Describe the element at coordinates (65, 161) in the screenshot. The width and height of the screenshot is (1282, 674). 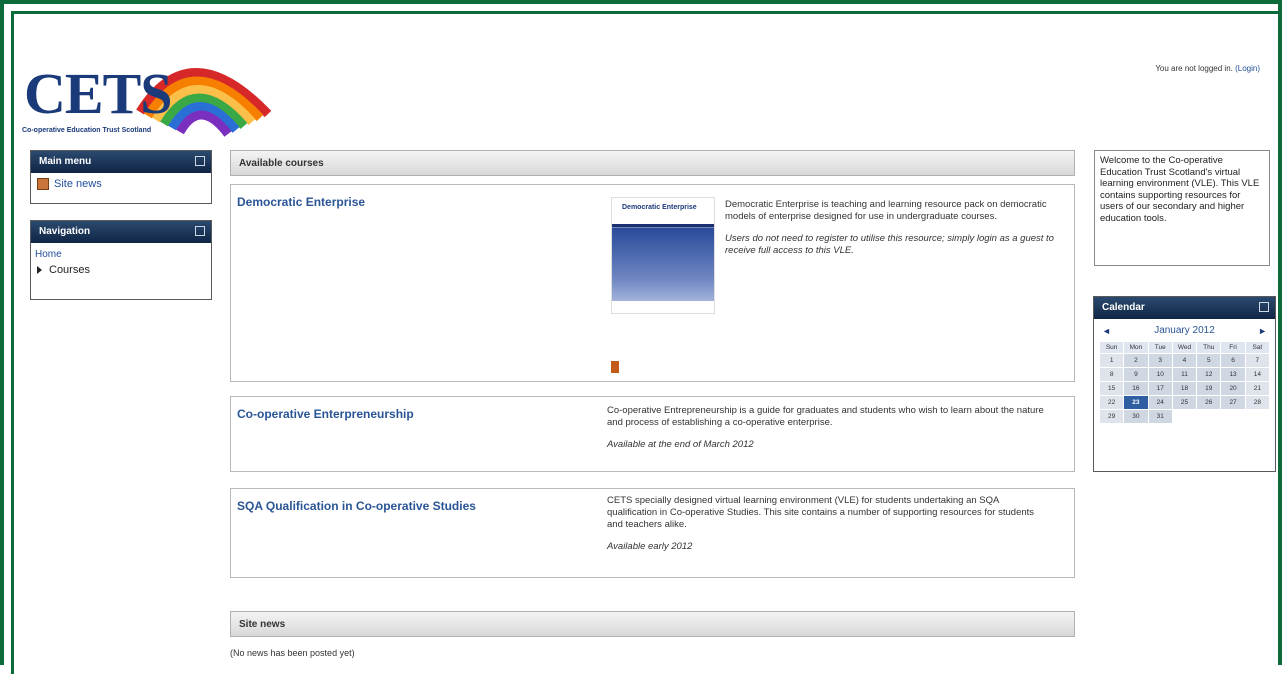
I see `main-menu-title: Main menu` at that location.